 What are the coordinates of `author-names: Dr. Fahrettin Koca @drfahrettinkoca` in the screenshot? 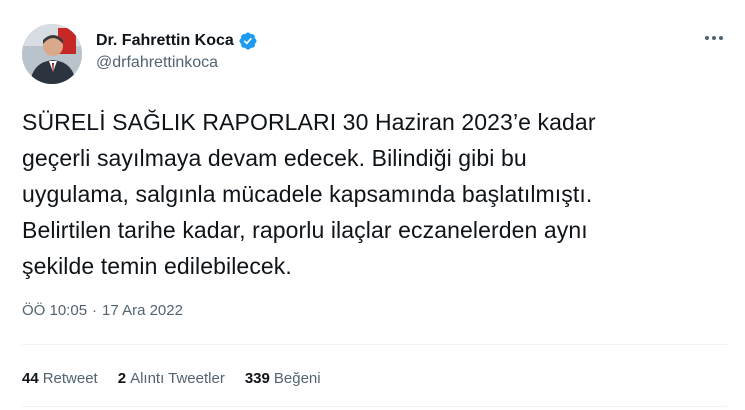 It's located at (177, 51).